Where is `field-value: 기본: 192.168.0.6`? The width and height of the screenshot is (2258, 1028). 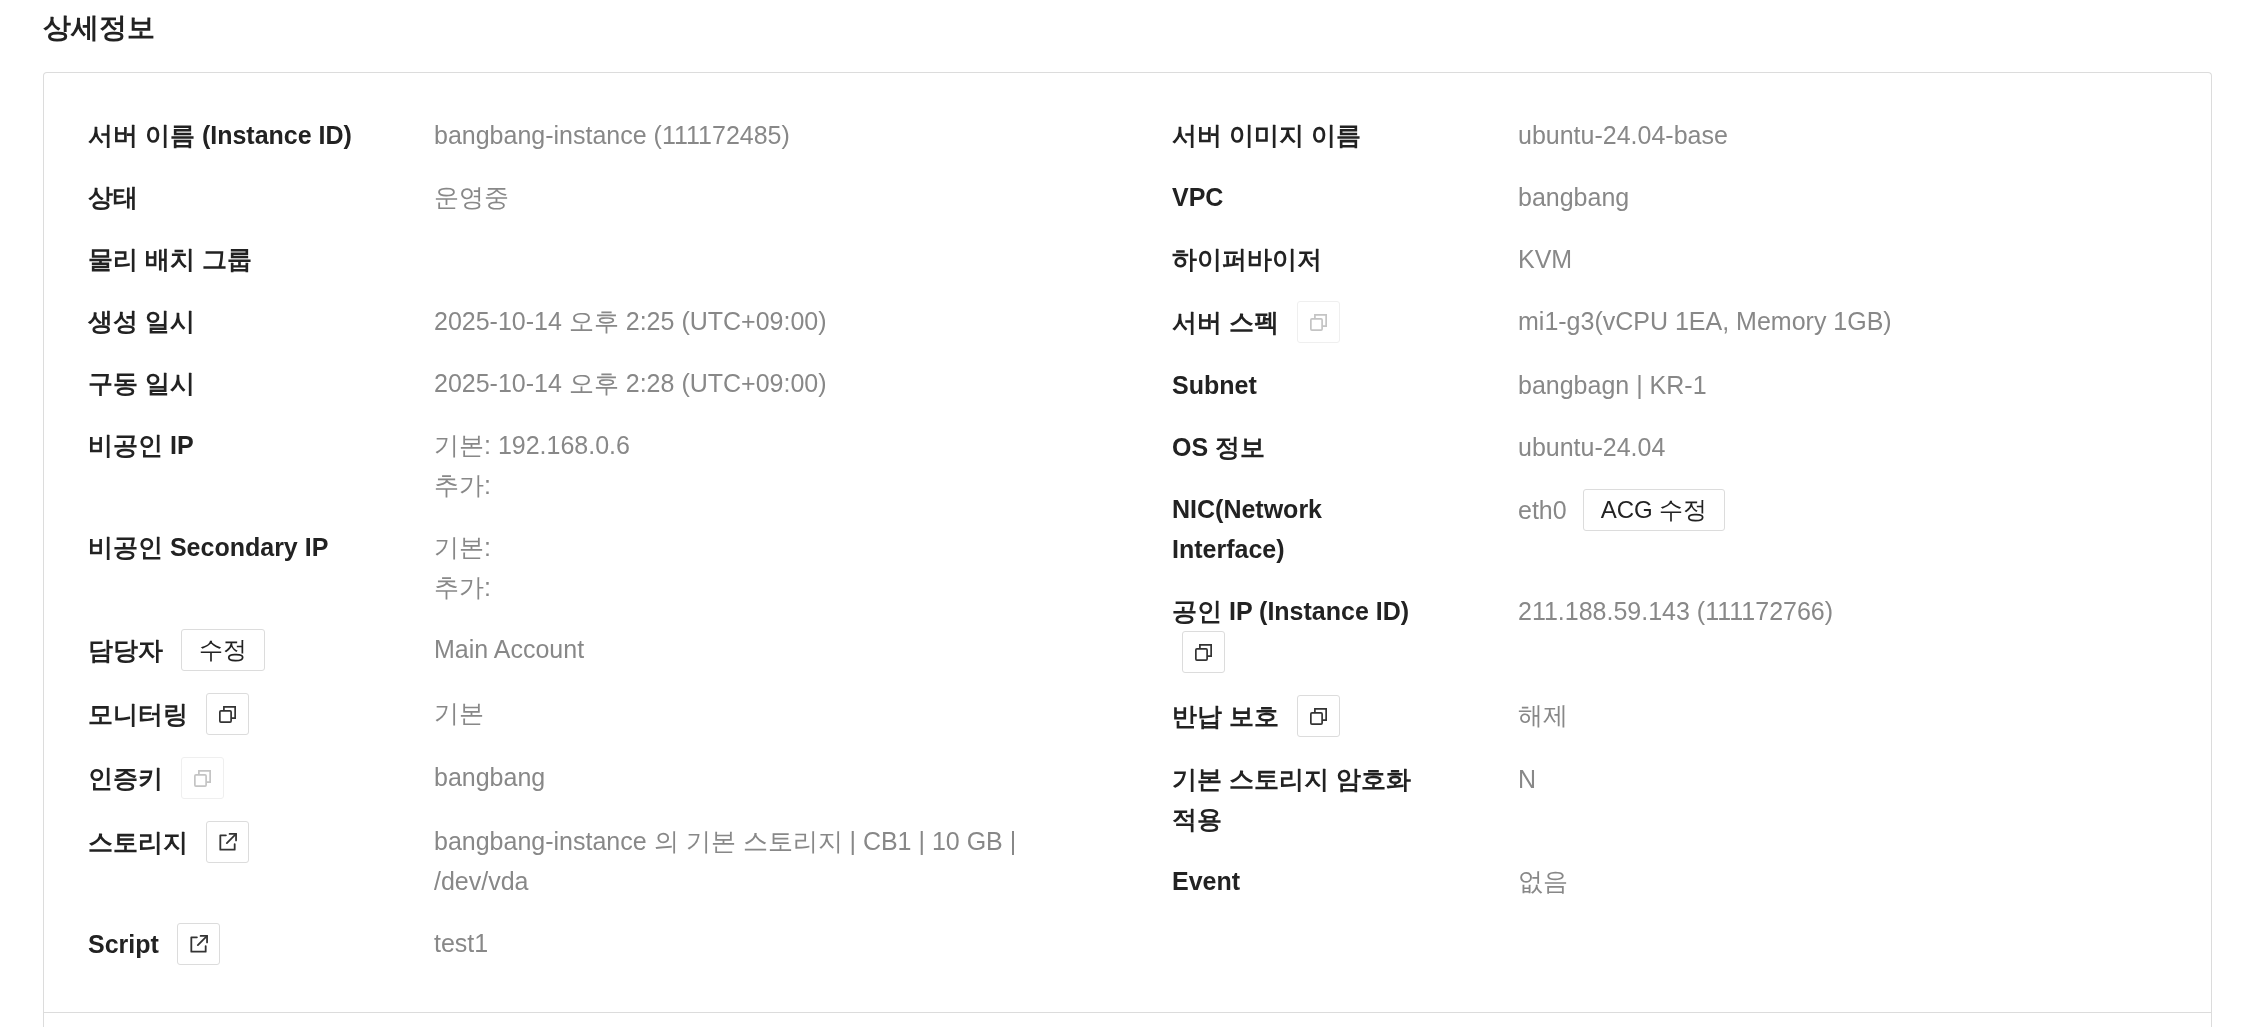
field-value: 기본: 192.168.0.6 is located at coordinates (532, 445).